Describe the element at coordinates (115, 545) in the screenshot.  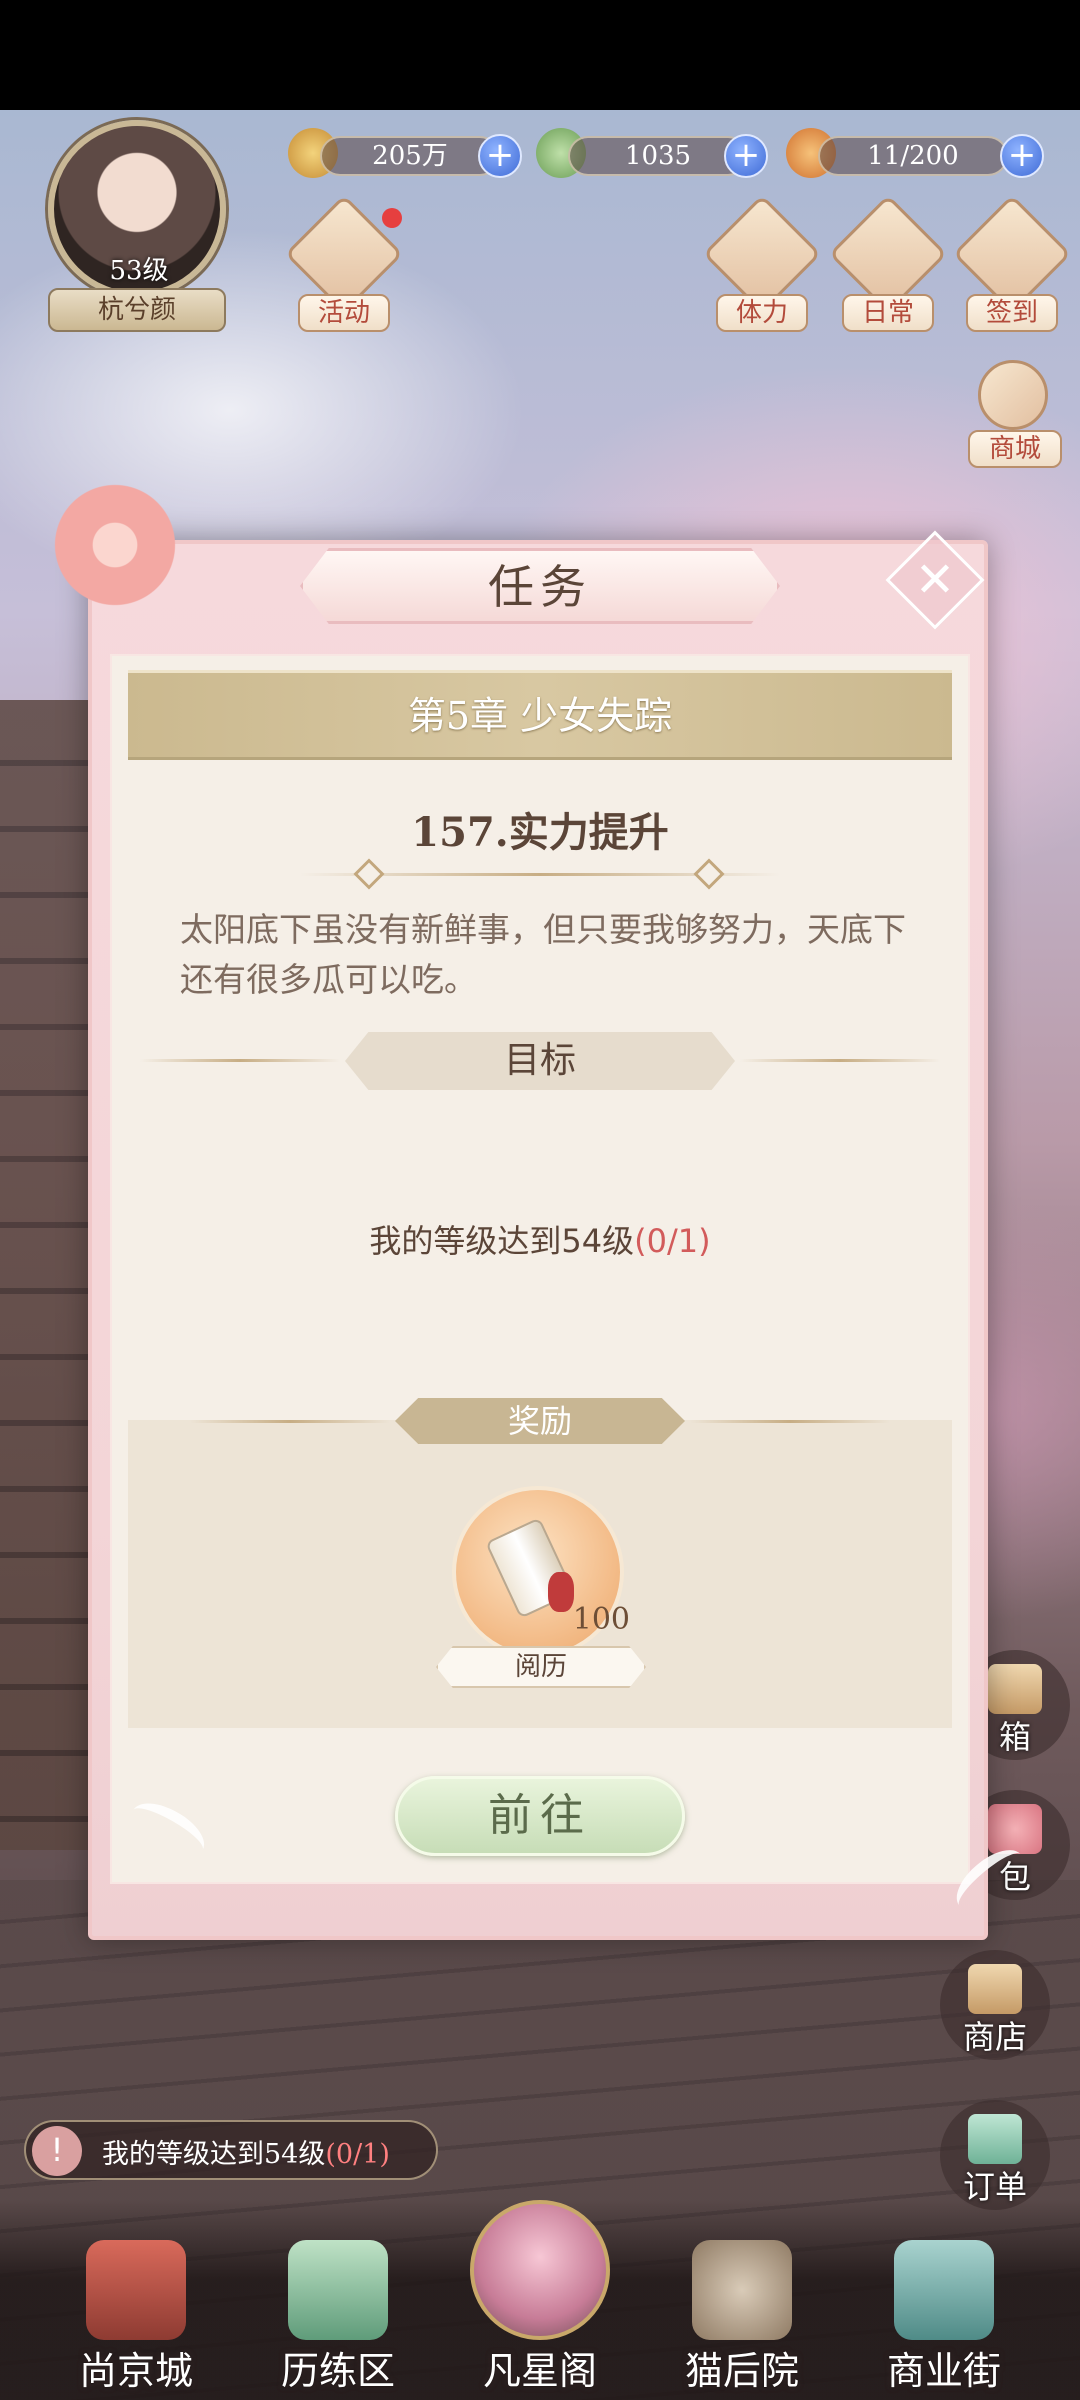
I see `flower-decoration` at that location.